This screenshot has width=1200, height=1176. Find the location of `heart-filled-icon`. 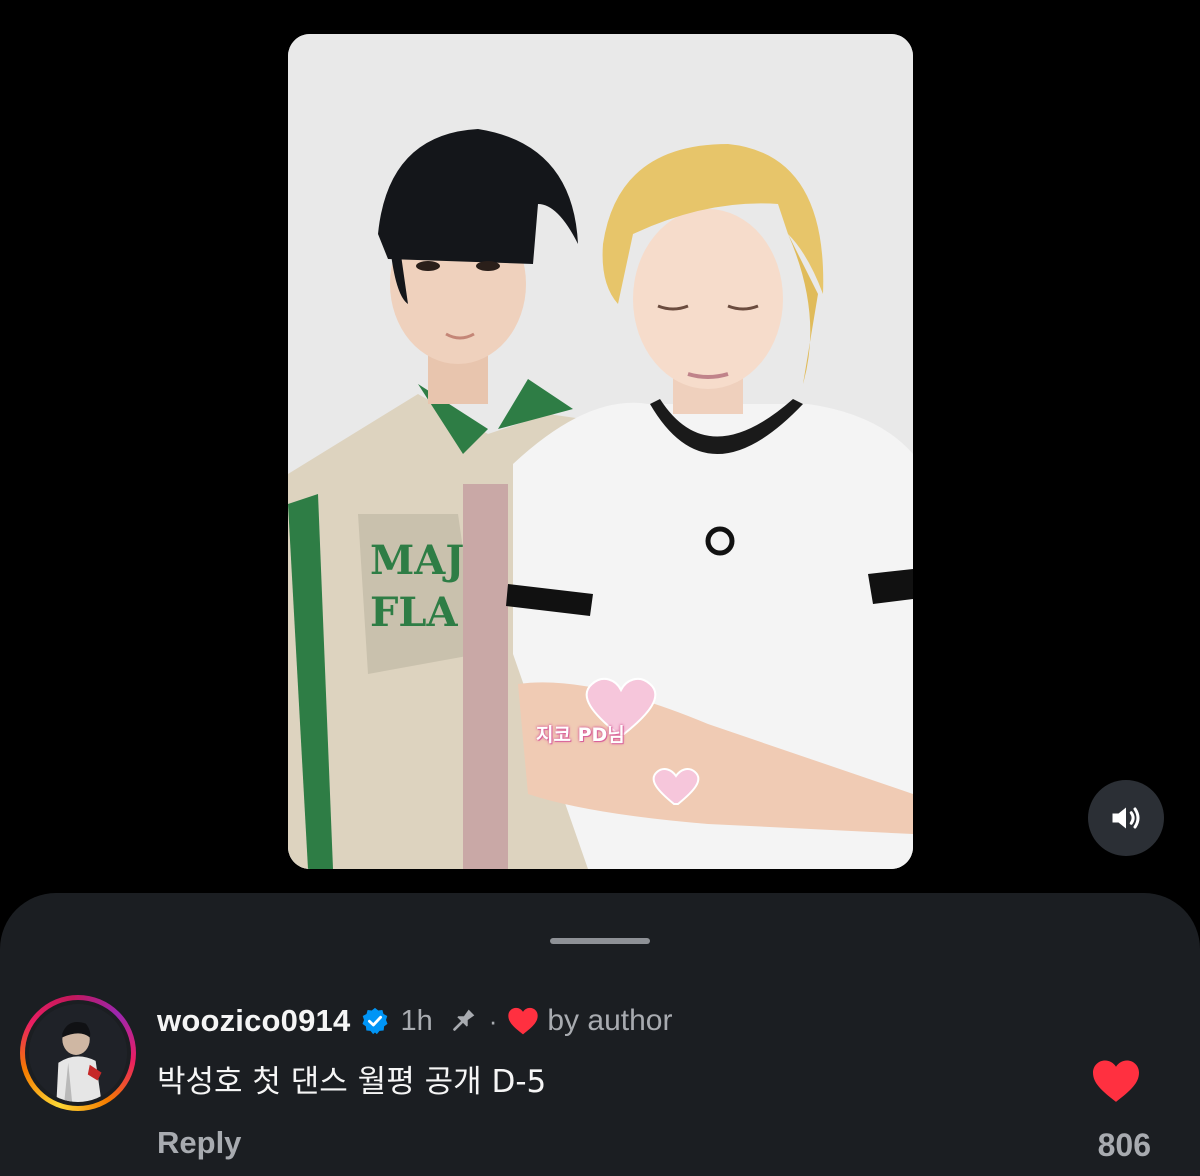

heart-filled-icon is located at coordinates (1116, 1081).